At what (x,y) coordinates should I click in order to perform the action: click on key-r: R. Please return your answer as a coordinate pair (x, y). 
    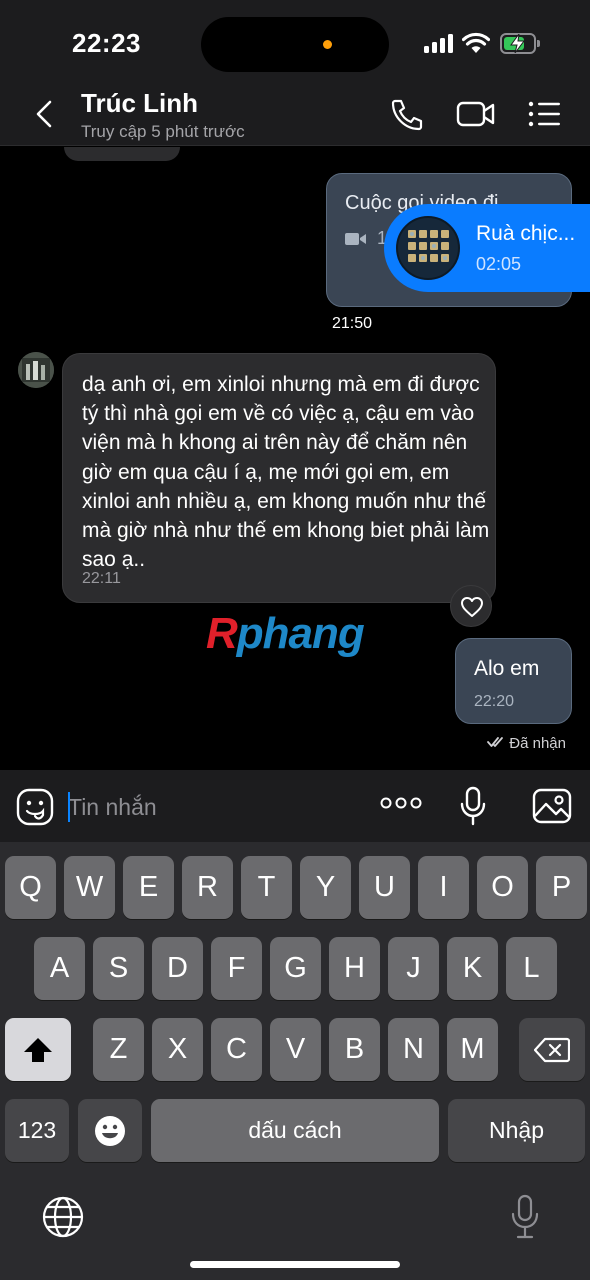
    Looking at the image, I should click on (207, 887).